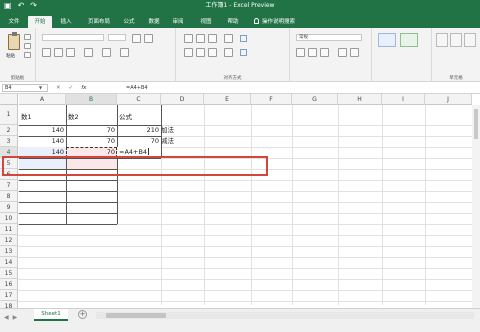  What do you see at coordinates (470, 40) in the screenshot?
I see `format-cells-icon` at bounding box center [470, 40].